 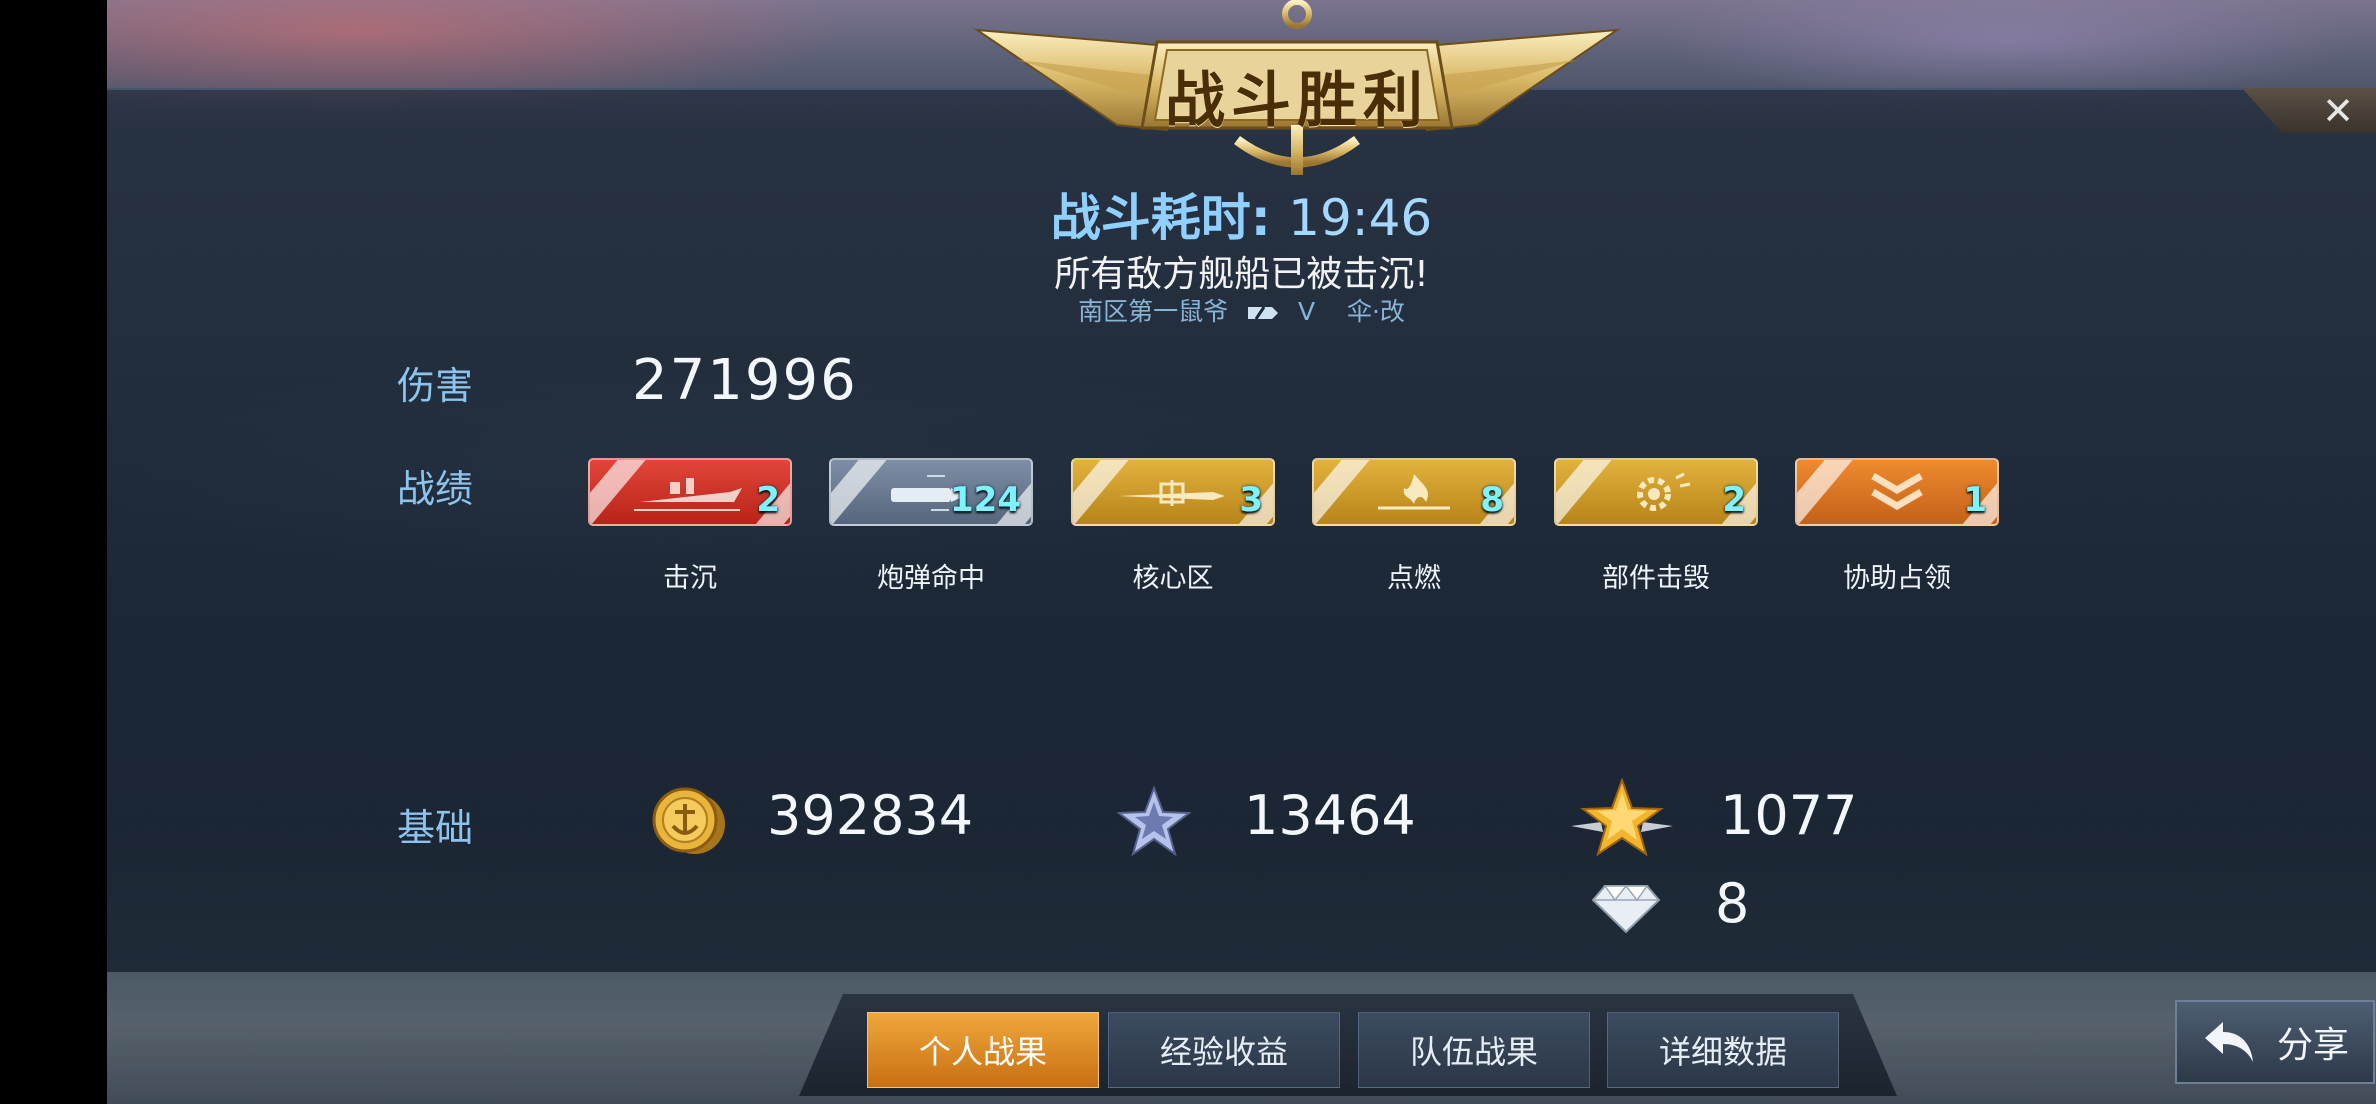 What do you see at coordinates (870, 815) in the screenshot?
I see `silver-value: 392834` at bounding box center [870, 815].